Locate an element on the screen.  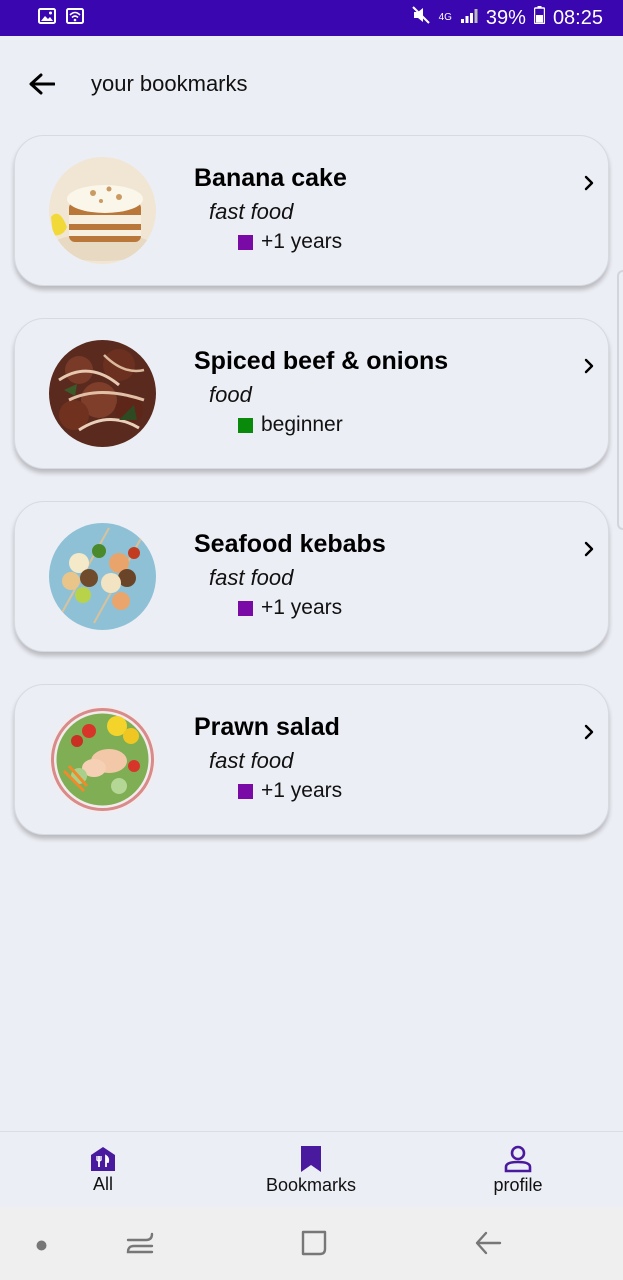
recipe-title: Banana cake is located at coordinates (270, 178).